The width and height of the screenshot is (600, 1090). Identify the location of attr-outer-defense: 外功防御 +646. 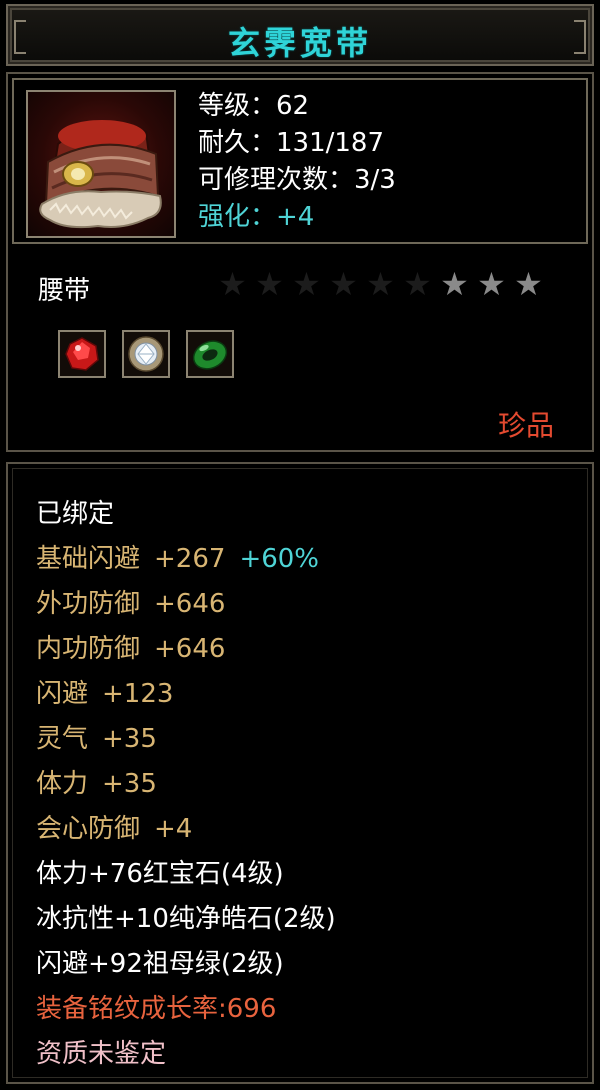
(186, 604).